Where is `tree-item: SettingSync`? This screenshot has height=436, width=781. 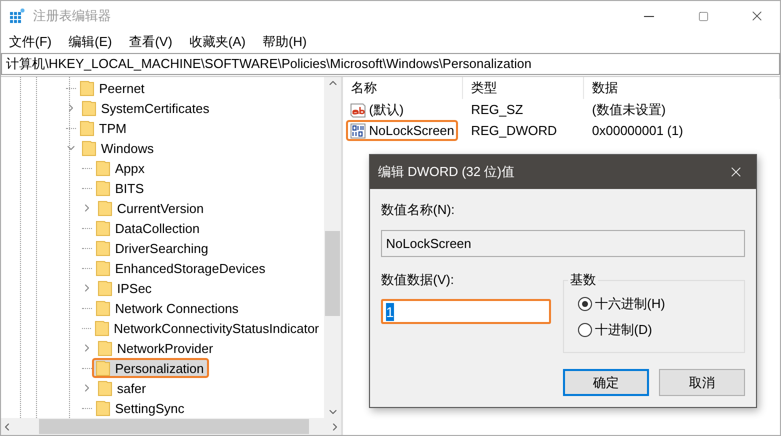
tree-item: SettingSync is located at coordinates (141, 408).